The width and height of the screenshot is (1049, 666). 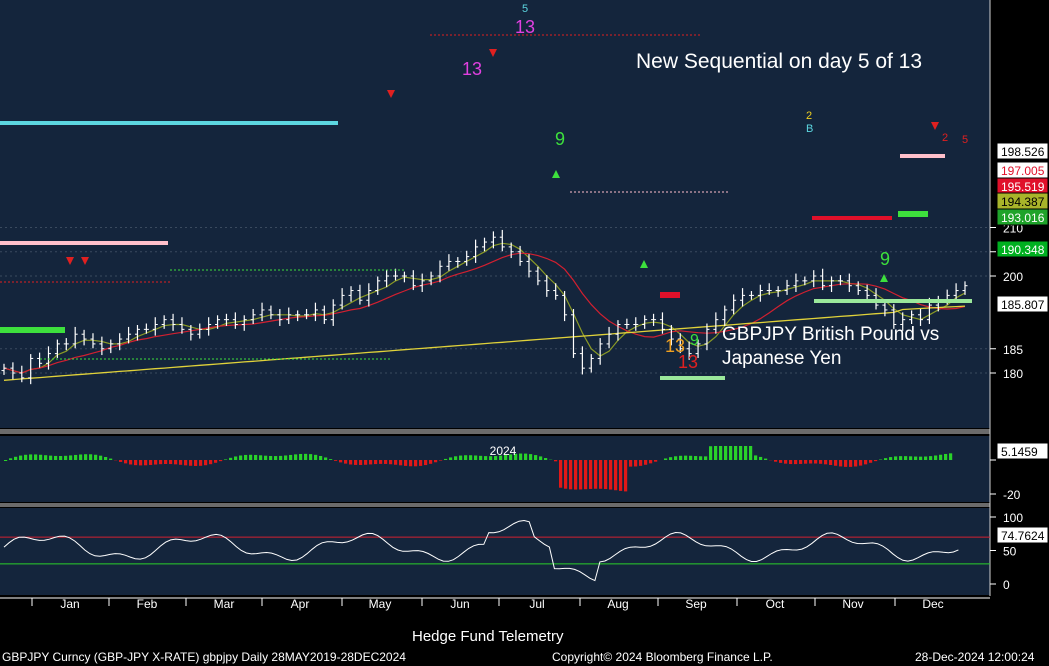 I want to click on month-label: Oct, so click(x=775, y=604).